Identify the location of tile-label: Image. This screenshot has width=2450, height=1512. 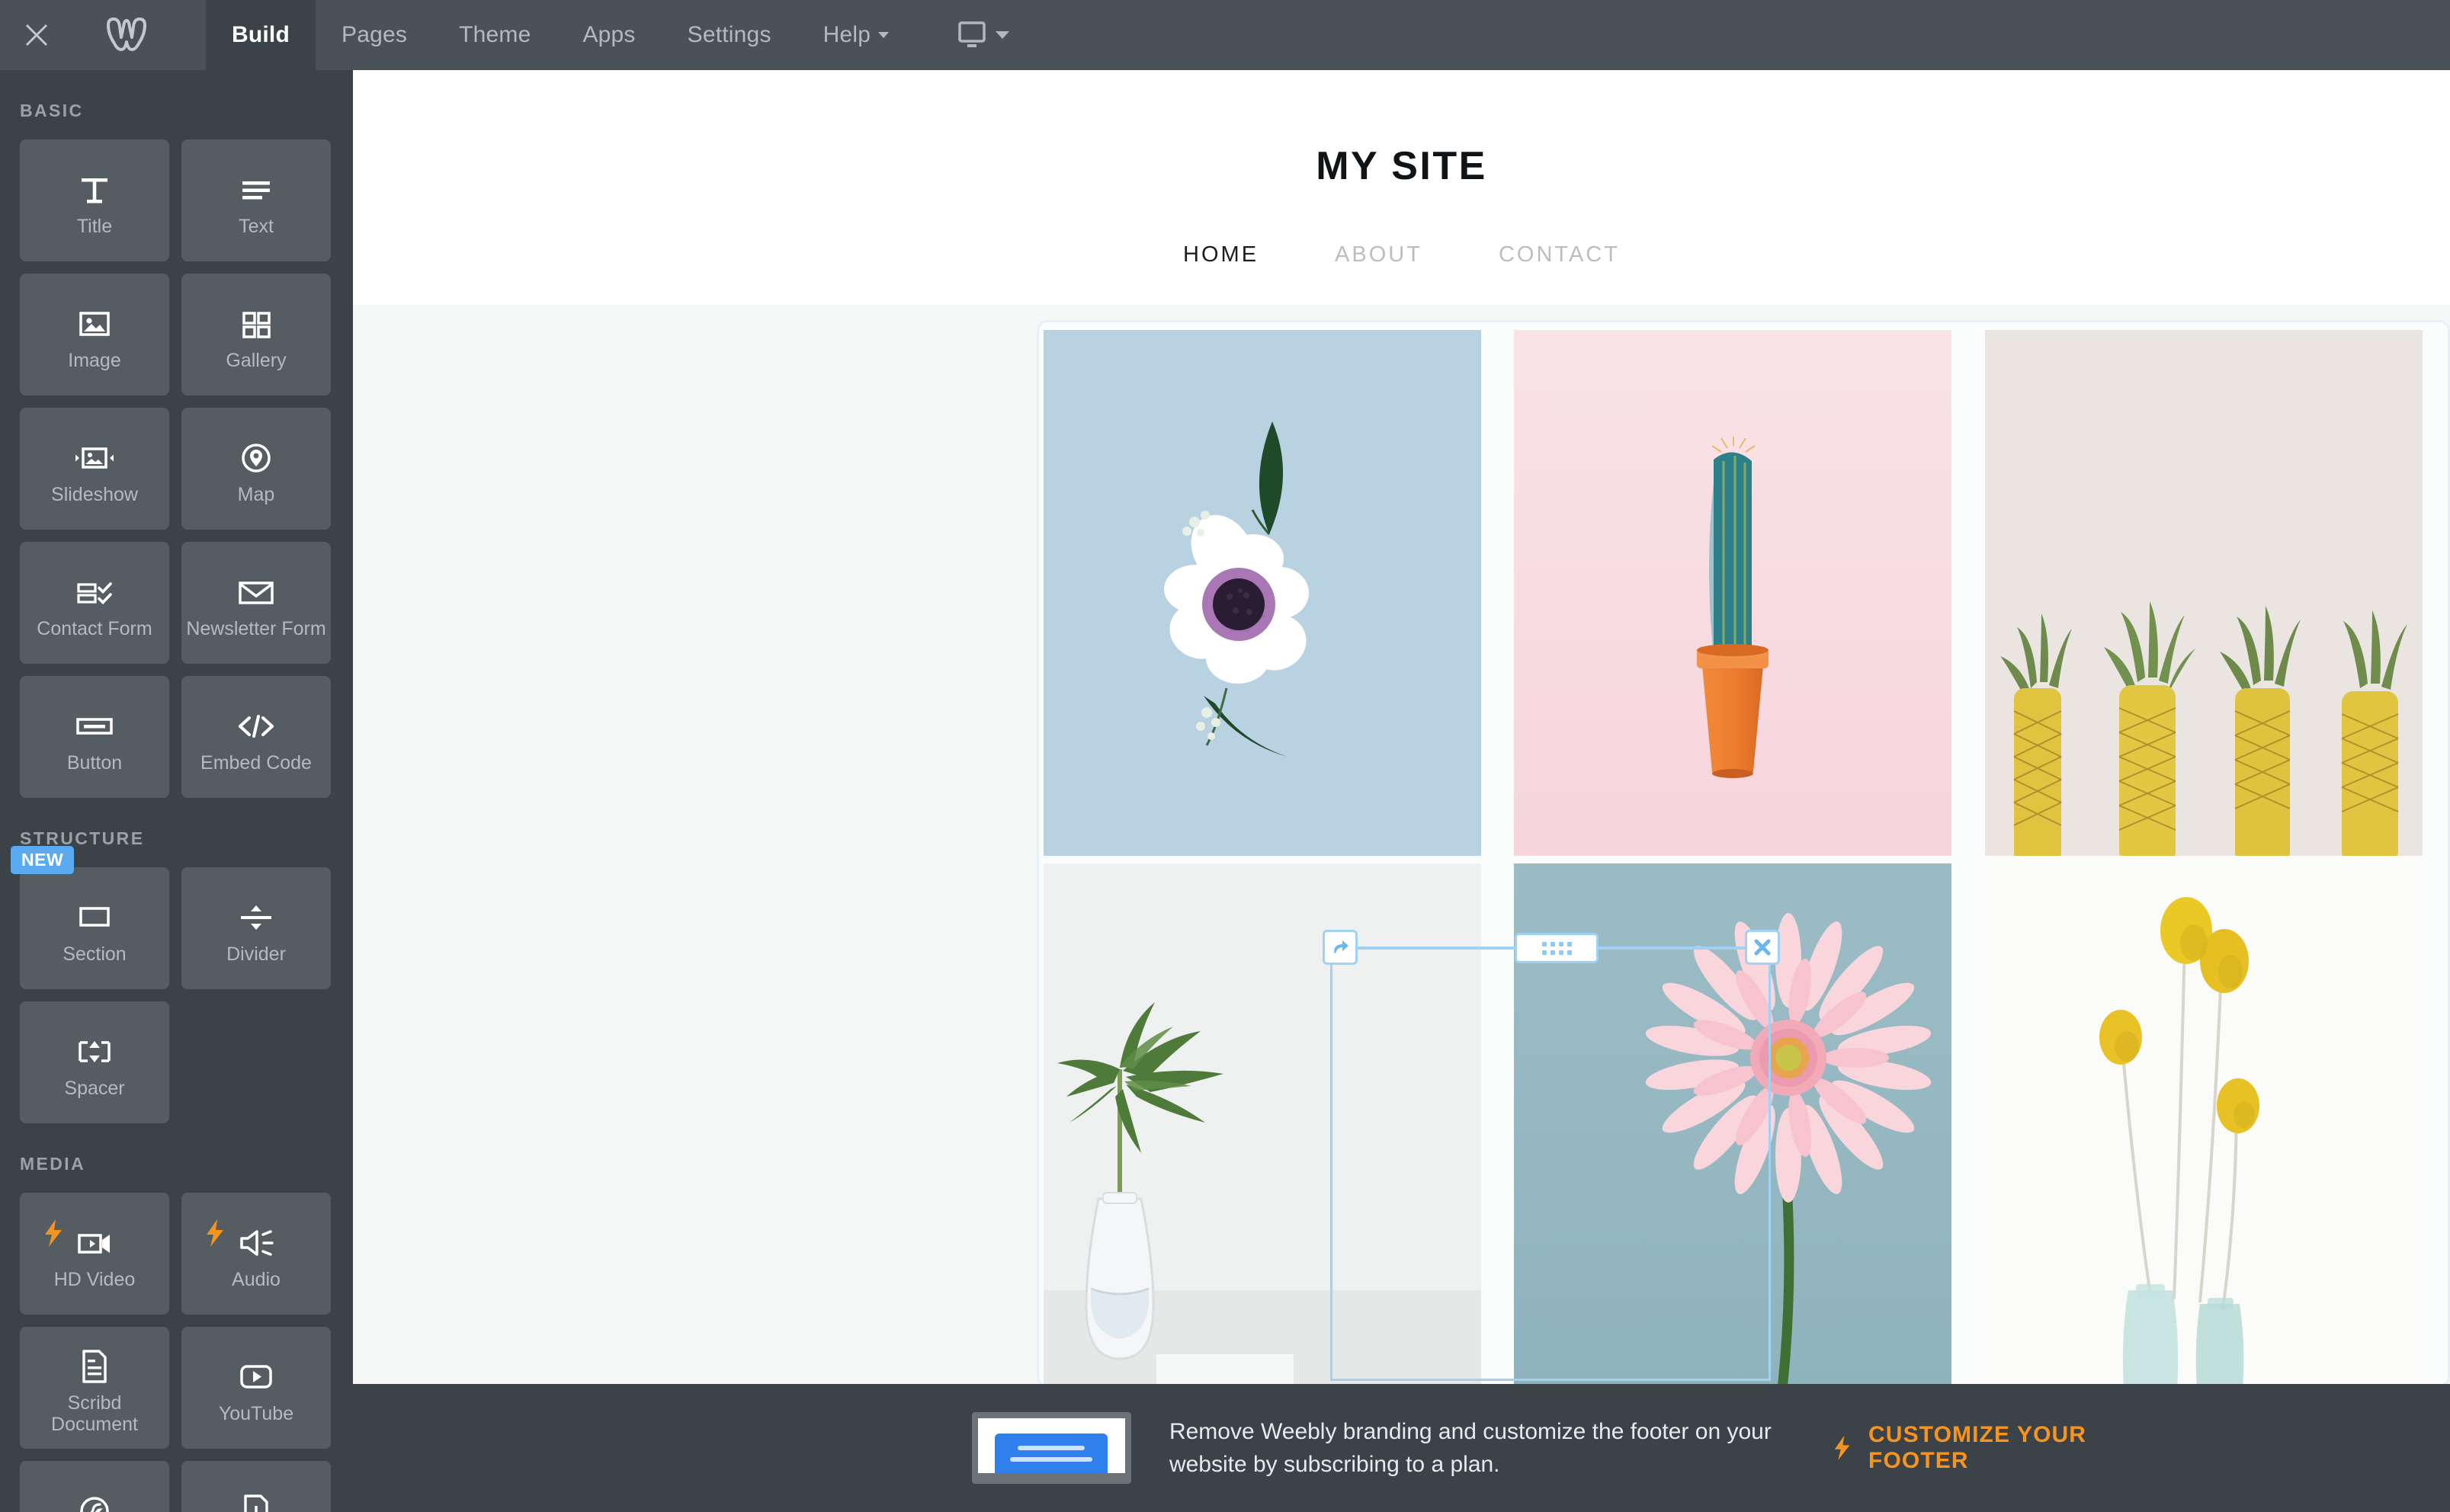
(94, 360).